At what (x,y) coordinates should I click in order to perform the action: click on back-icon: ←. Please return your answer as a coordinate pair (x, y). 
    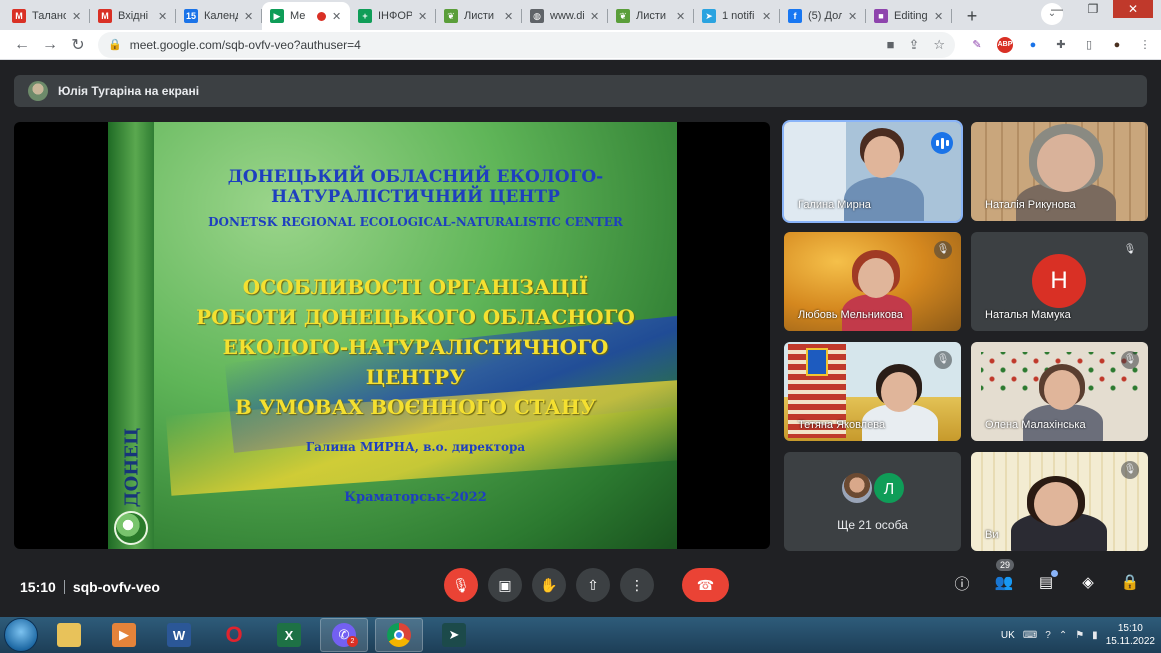
    Looking at the image, I should click on (22, 45).